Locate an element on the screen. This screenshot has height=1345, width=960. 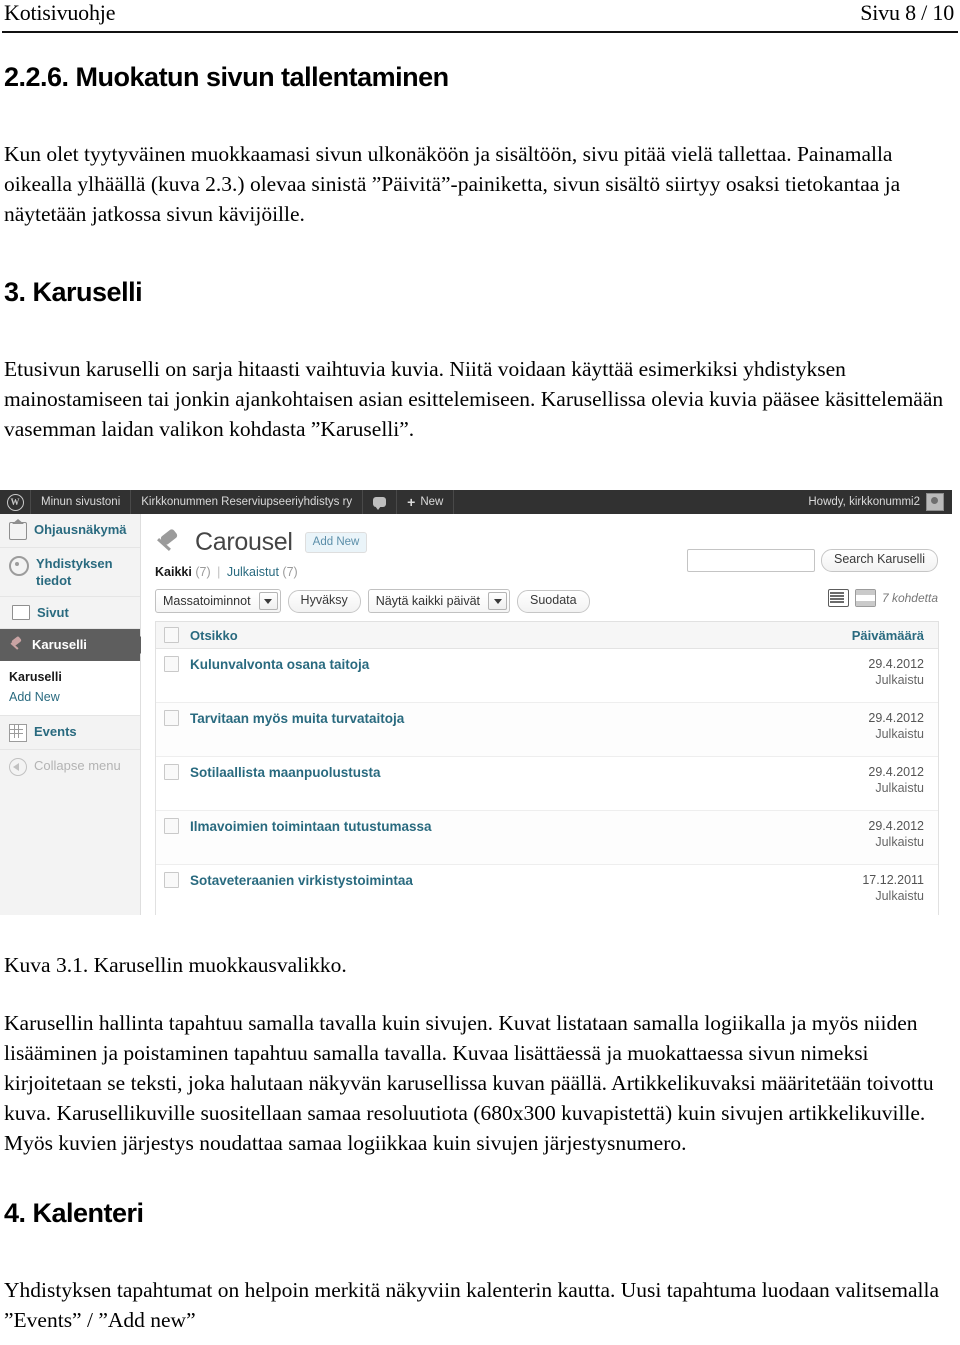
sidebar-item-label: Ohjausnäkymä is located at coordinates (80, 529).